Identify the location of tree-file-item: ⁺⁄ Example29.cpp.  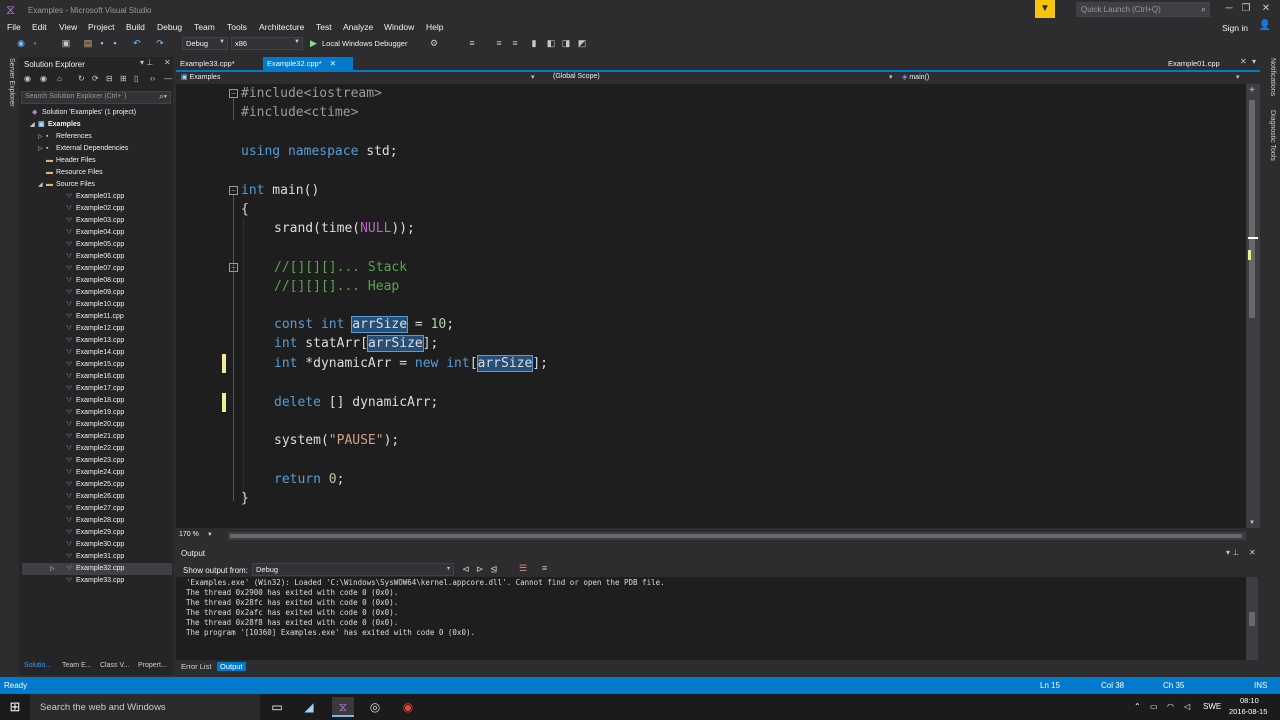
(97, 533).